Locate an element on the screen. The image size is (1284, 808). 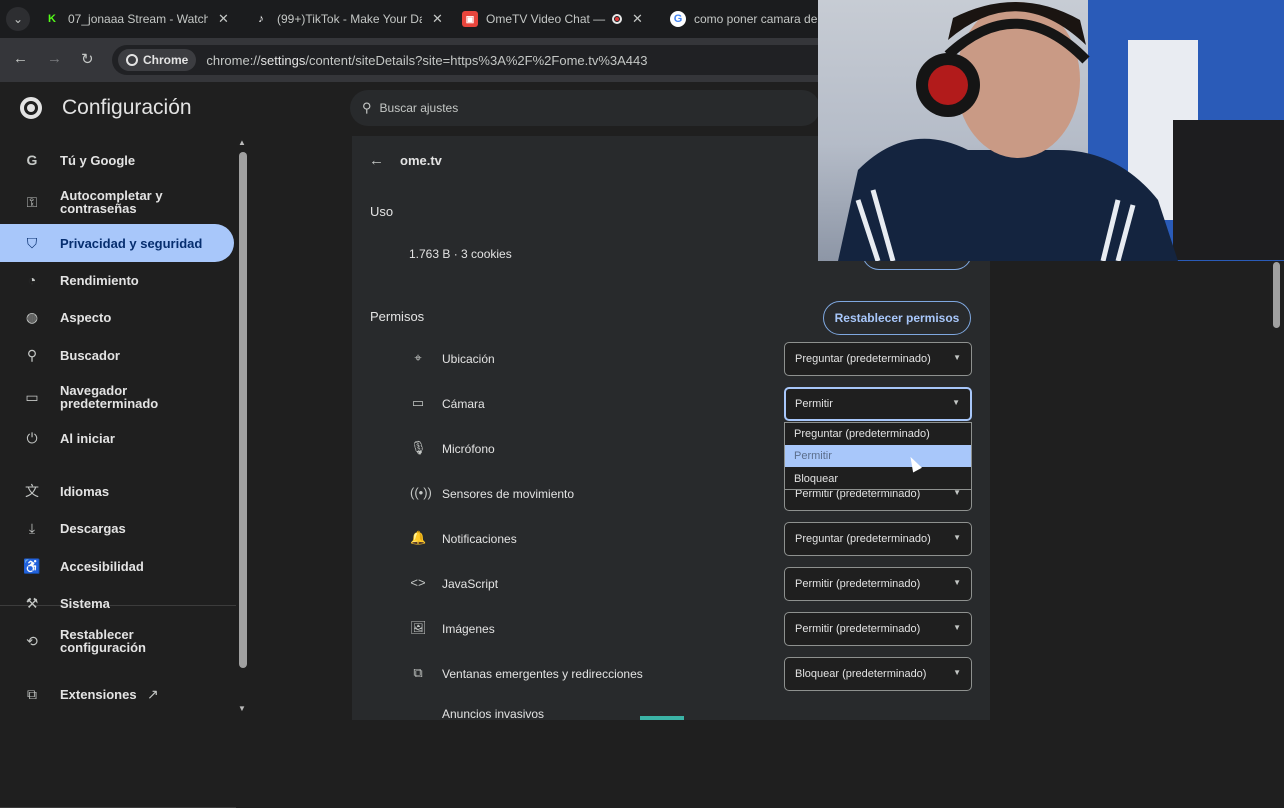
sidebar-item-privacy: ⛉ Privacidad y seguridad is located at coordinates (117, 243).